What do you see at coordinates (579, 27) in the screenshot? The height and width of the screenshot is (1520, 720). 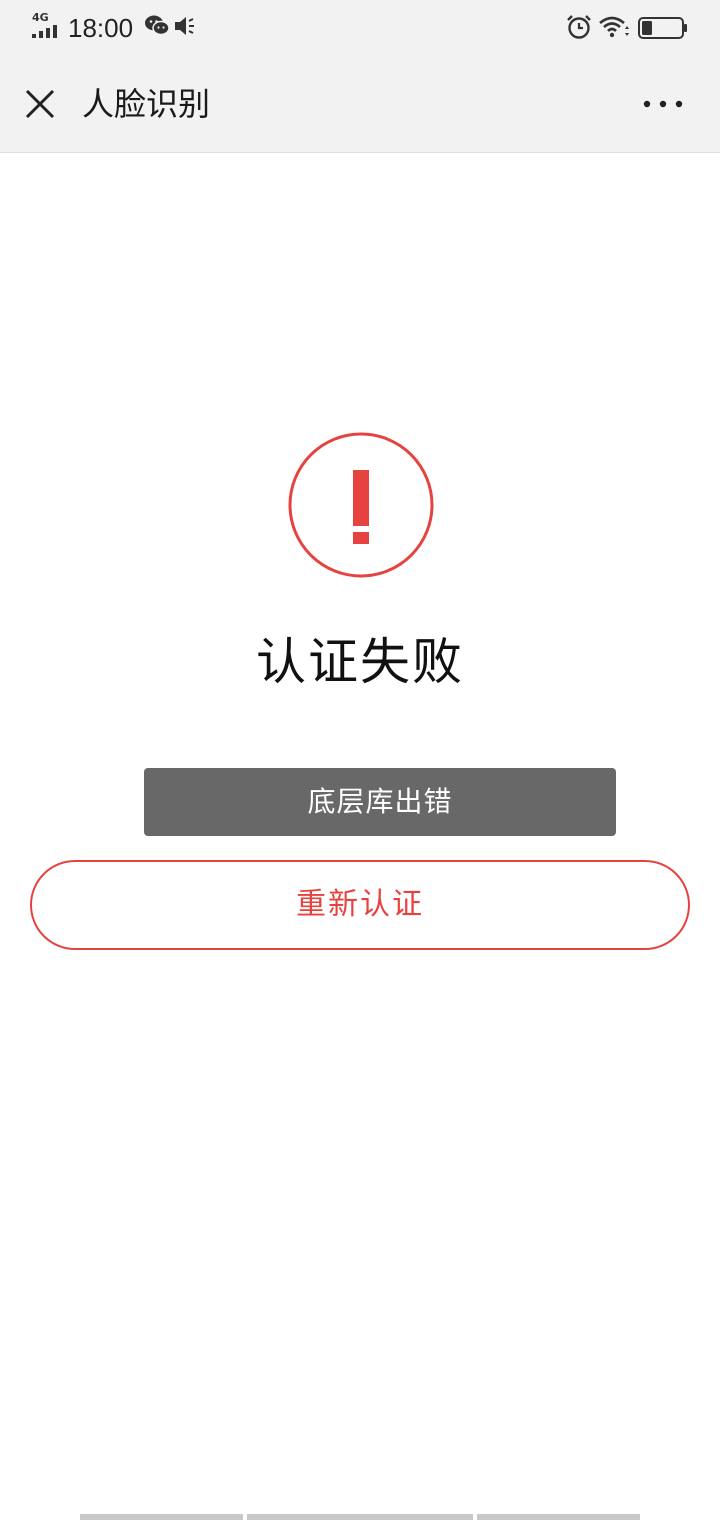 I see `alarm-icon` at bounding box center [579, 27].